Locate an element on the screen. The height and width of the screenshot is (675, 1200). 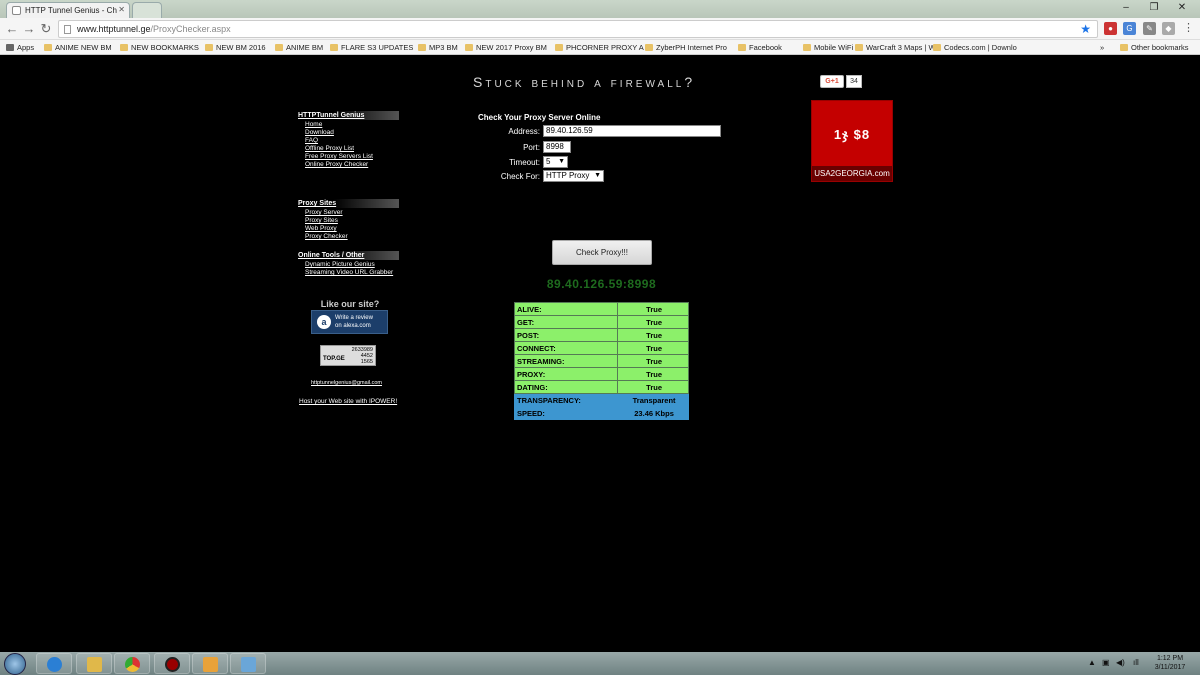
check-proxy-button: Check Proxy!!! is located at coordinates (602, 252).